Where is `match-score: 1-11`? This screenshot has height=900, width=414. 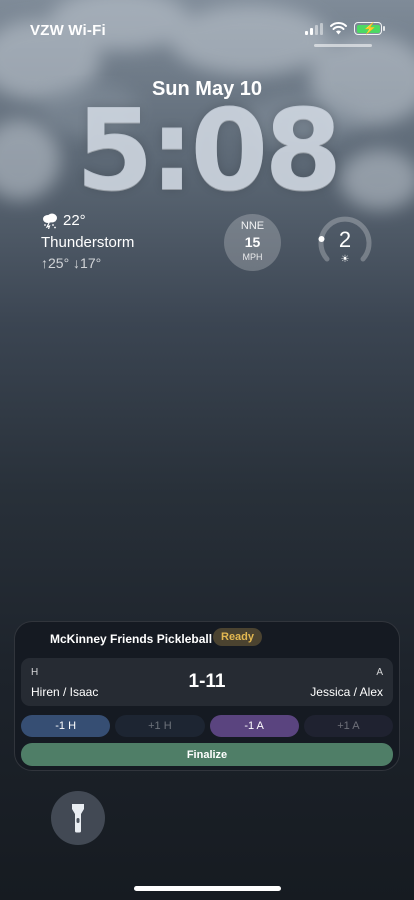 match-score: 1-11 is located at coordinates (207, 681).